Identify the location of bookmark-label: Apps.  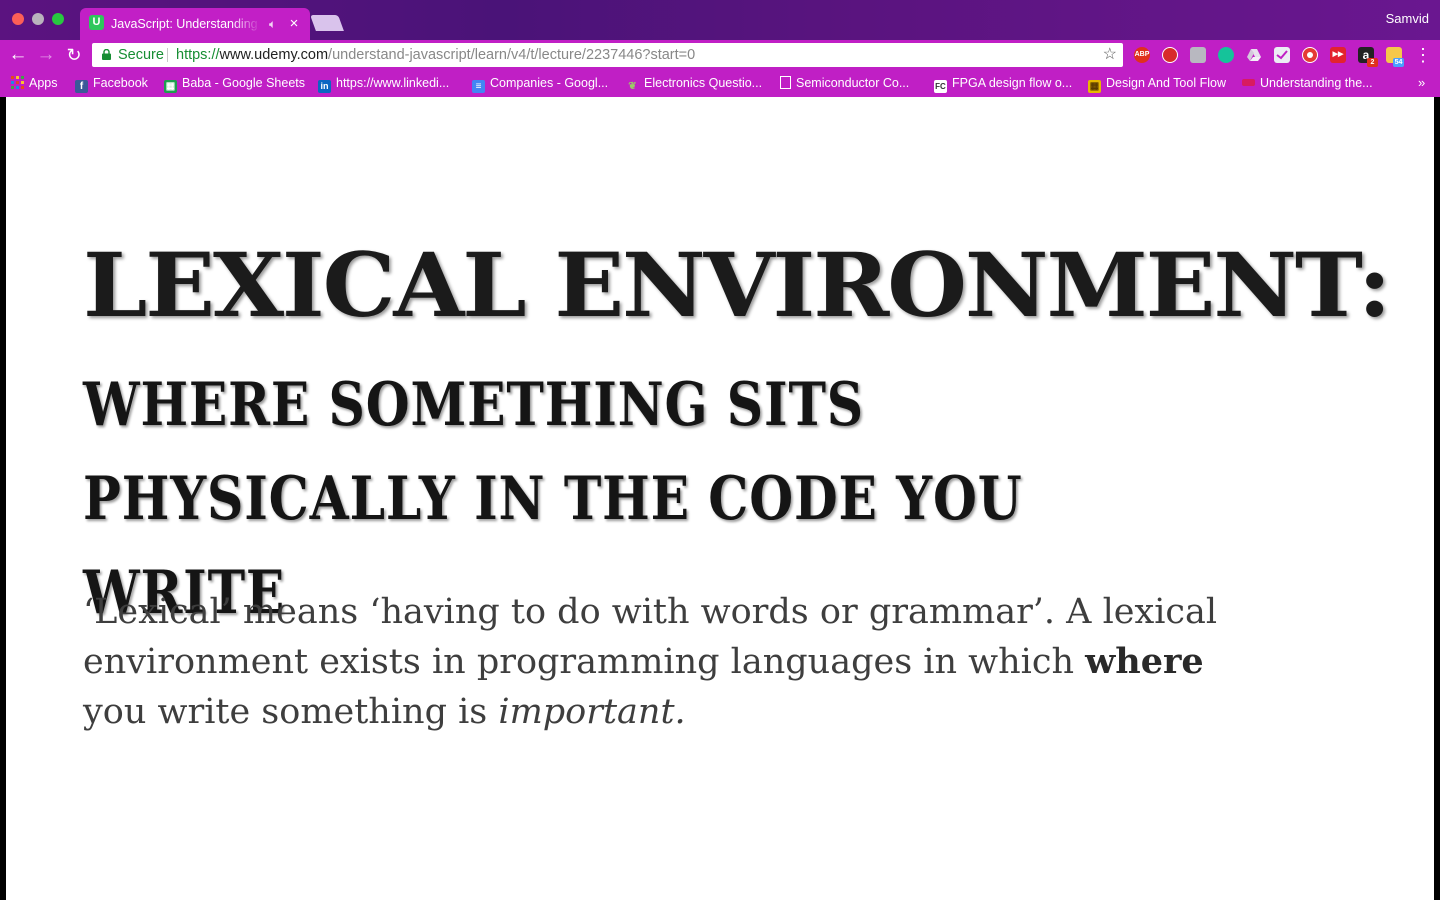
(43, 83).